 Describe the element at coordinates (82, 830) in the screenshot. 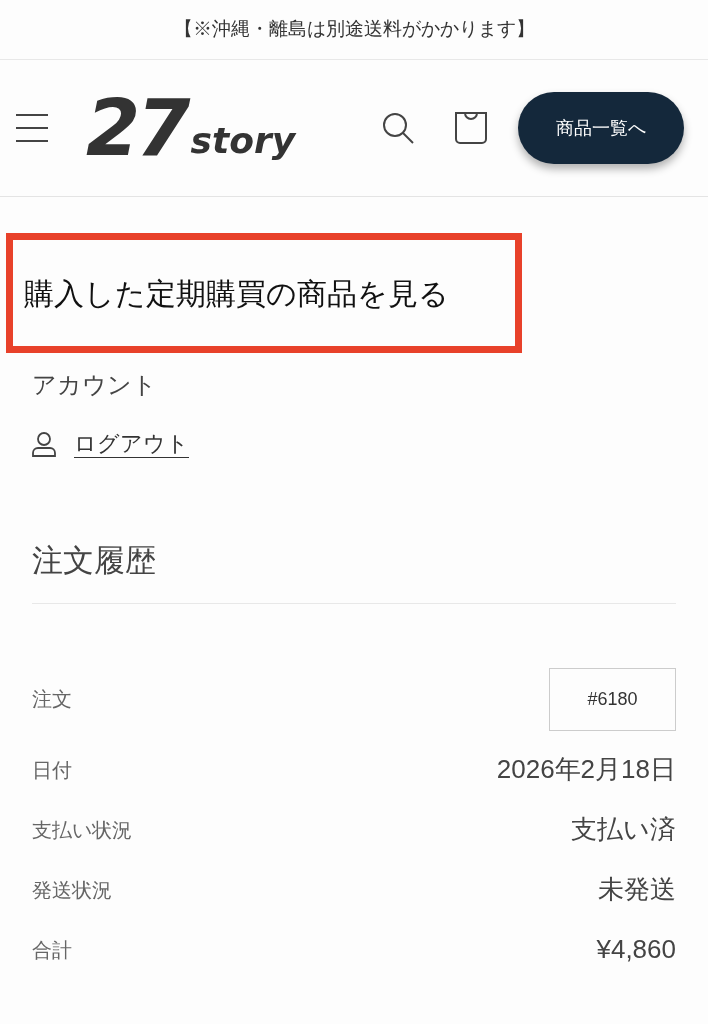

I see `row-label: 支払い状況` at that location.